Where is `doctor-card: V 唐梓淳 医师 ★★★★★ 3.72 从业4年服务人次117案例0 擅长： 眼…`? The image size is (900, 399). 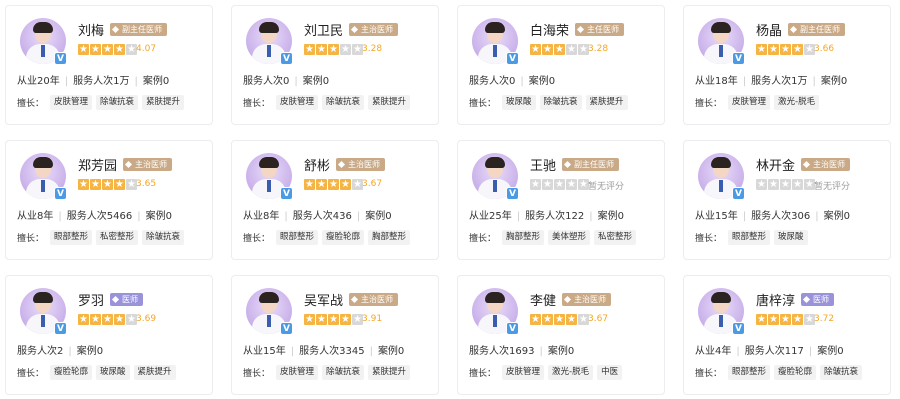 doctor-card: V 唐梓淳 医师 ★★★★★ 3.72 从业4年服务人次117案例0 擅长： 眼… is located at coordinates (787, 335).